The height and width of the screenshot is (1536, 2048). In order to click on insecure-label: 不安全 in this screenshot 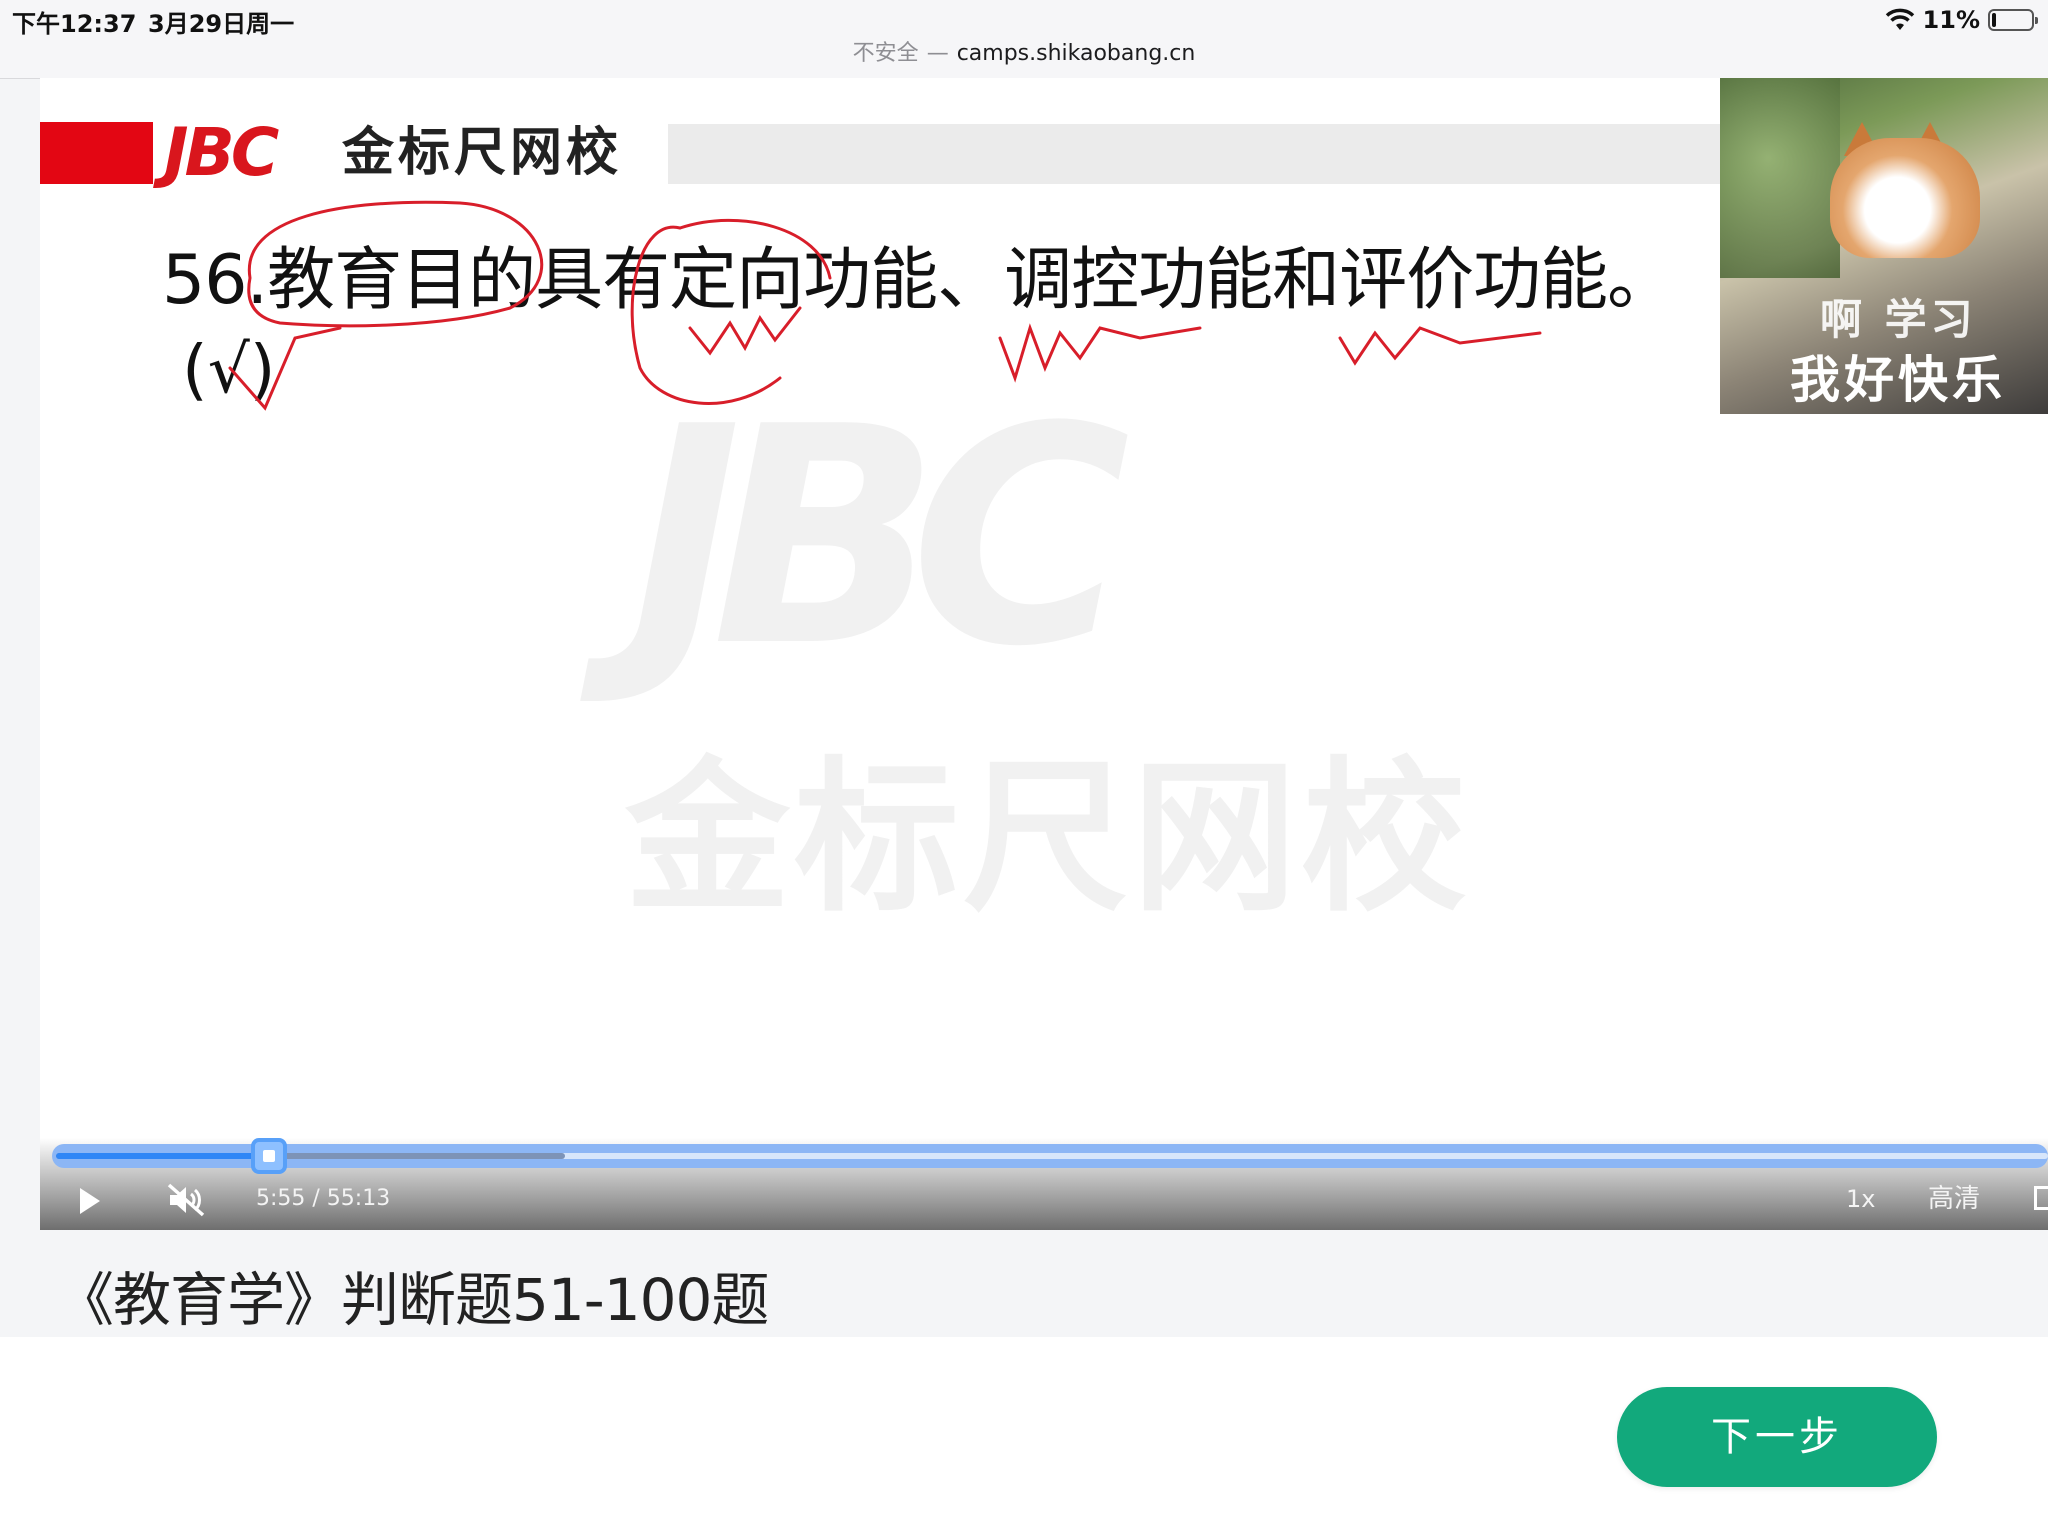, I will do `click(885, 53)`.